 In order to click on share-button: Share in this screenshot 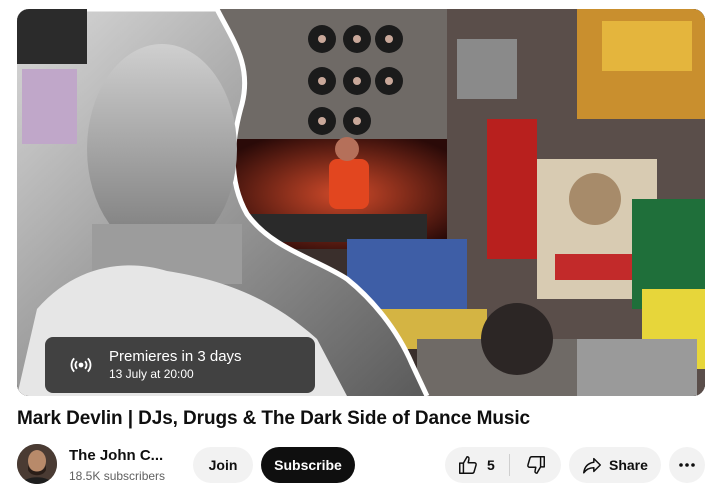, I will do `click(615, 465)`.